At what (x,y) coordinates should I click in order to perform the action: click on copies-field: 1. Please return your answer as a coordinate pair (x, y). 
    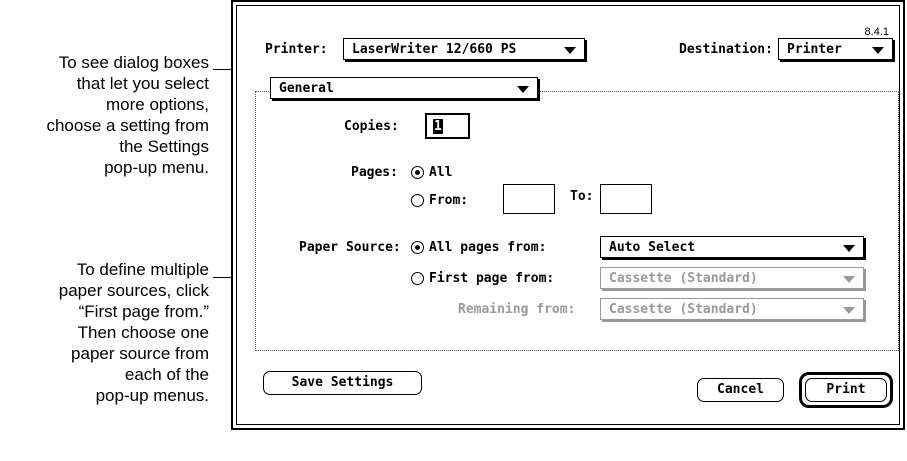
    Looking at the image, I should click on (447, 126).